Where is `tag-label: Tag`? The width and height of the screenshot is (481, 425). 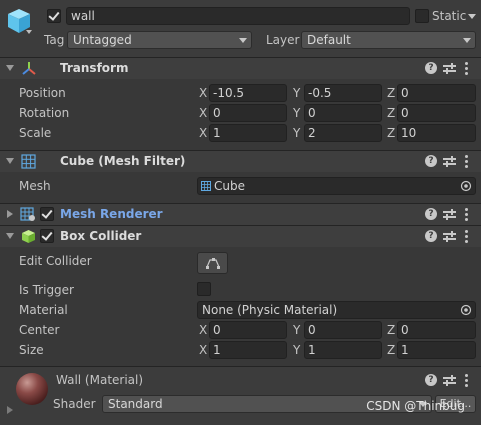 tag-label: Tag is located at coordinates (54, 40).